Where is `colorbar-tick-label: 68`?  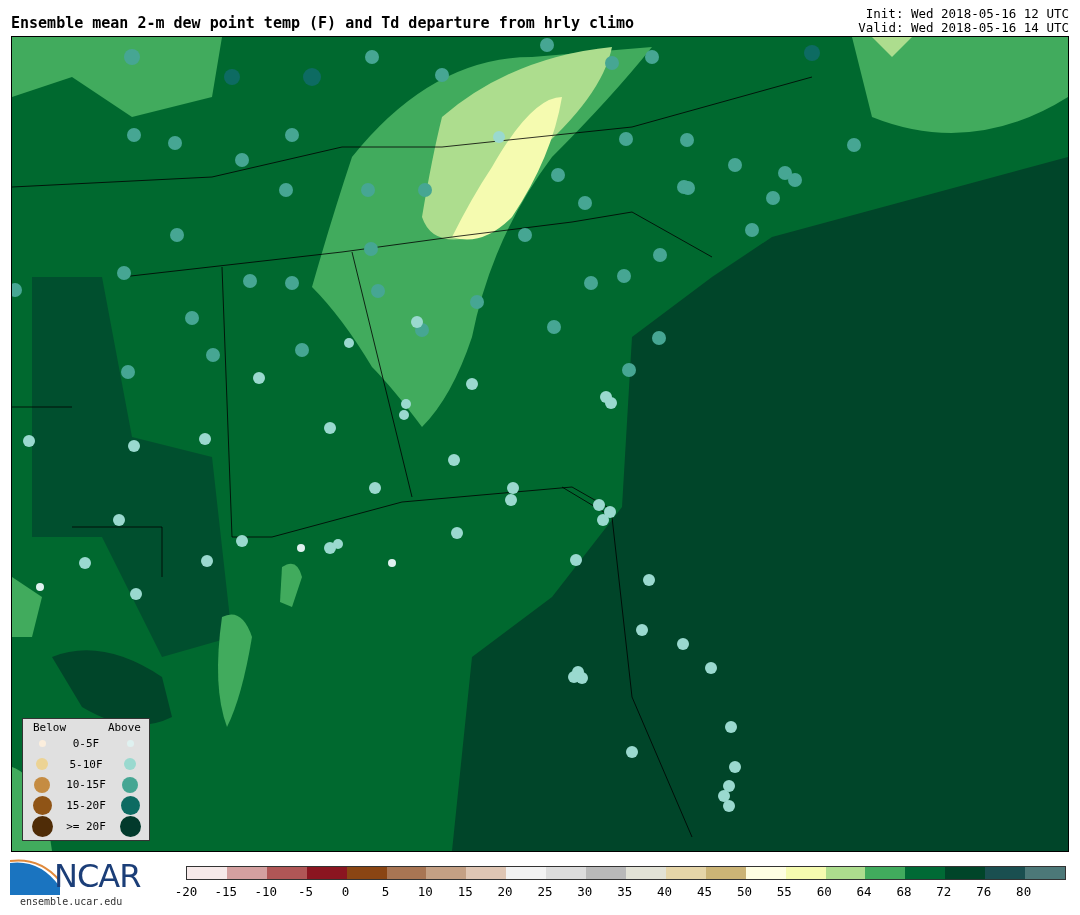
colorbar-tick-label: 68 is located at coordinates (904, 891).